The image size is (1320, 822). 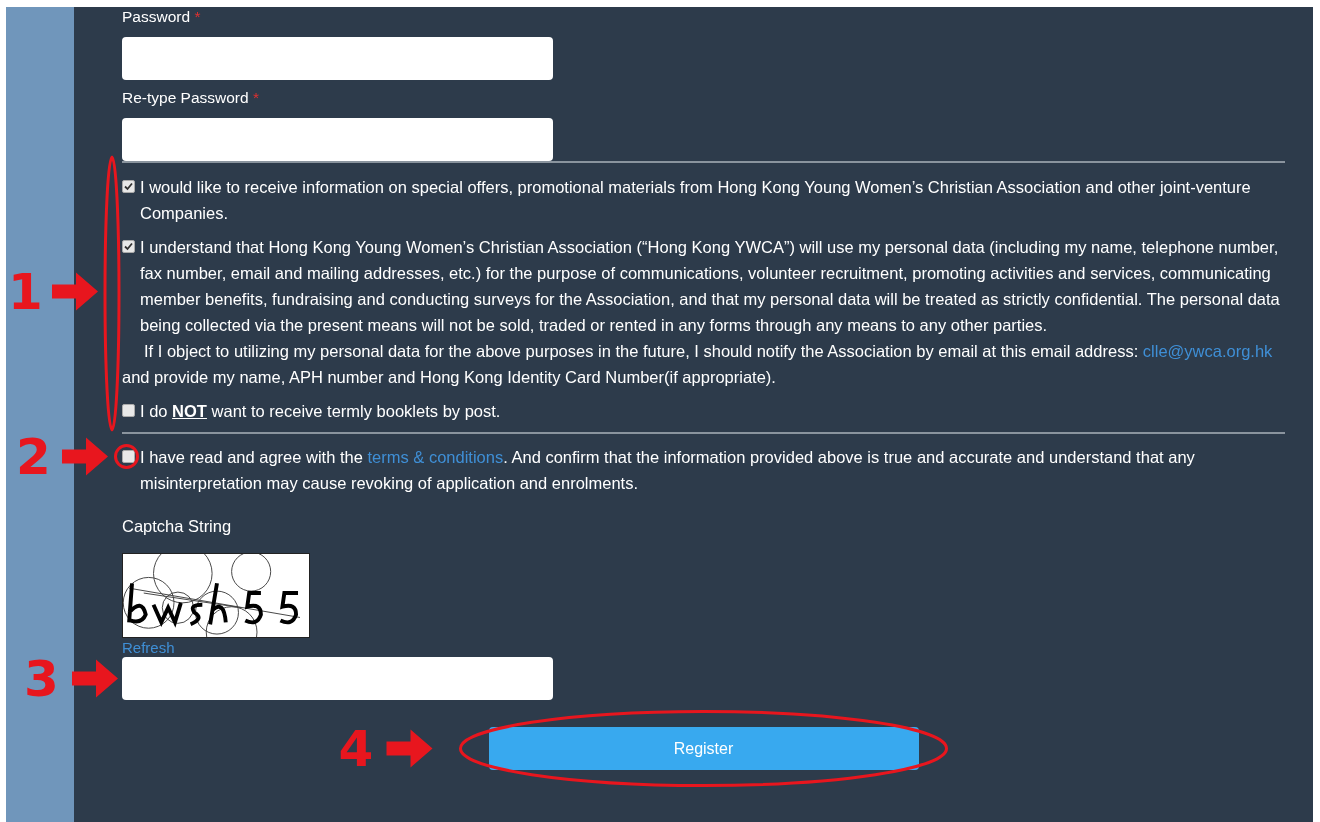 What do you see at coordinates (356, 748) in the screenshot?
I see `annotation-number: 4` at bounding box center [356, 748].